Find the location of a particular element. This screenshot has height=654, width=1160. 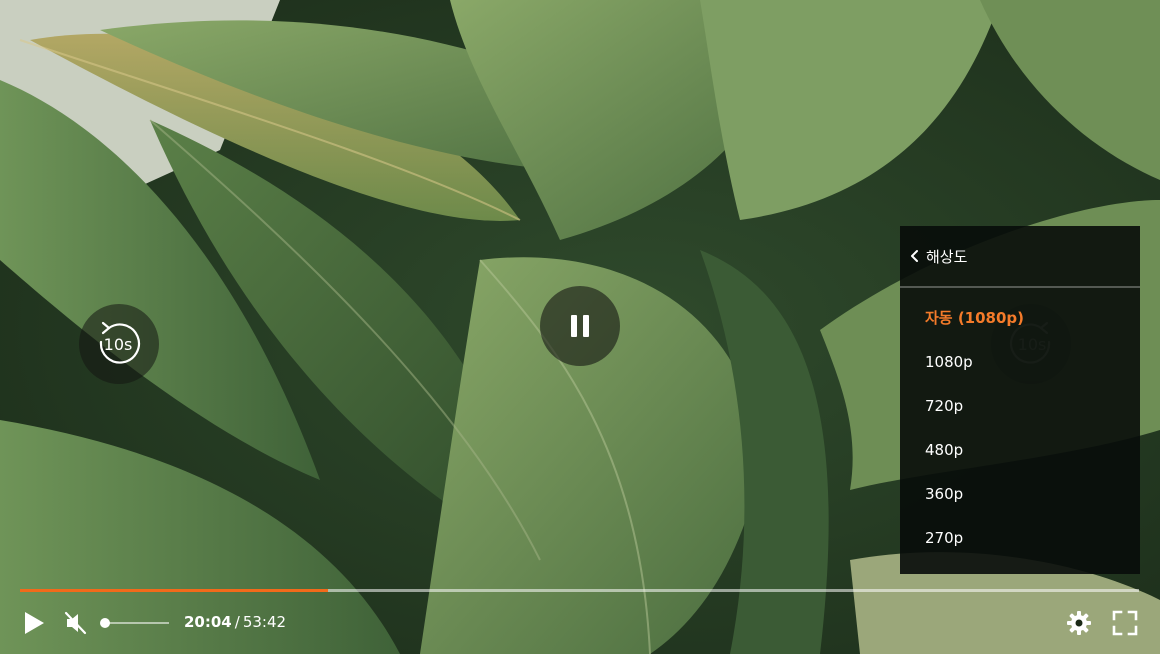

fullscreen-button is located at coordinates (1125, 623).